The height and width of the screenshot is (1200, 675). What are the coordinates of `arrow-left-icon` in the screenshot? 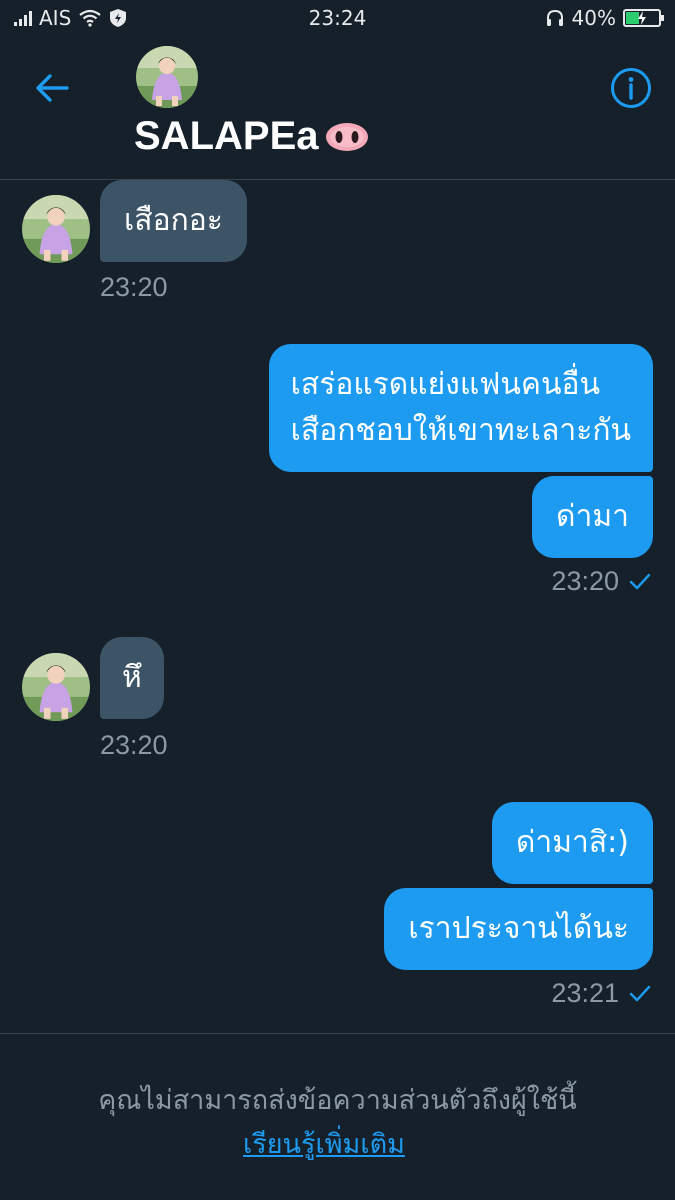 It's located at (52, 88).